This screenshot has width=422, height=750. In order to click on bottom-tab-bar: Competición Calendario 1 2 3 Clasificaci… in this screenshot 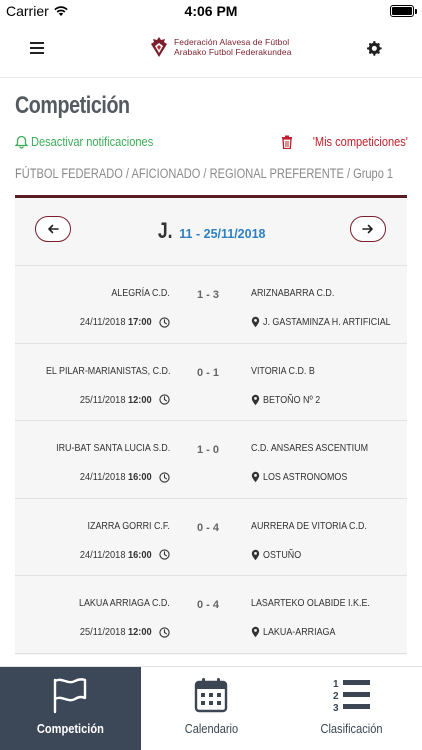, I will do `click(211, 708)`.